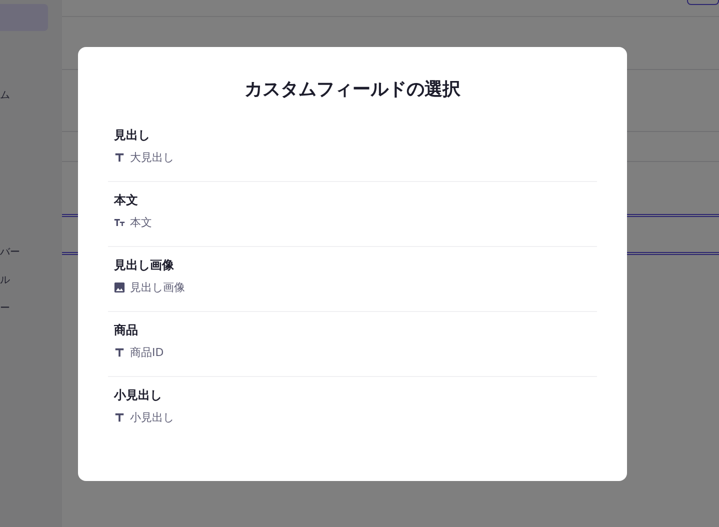 The image size is (719, 527). I want to click on sidebar-item: ー, so click(5, 309).